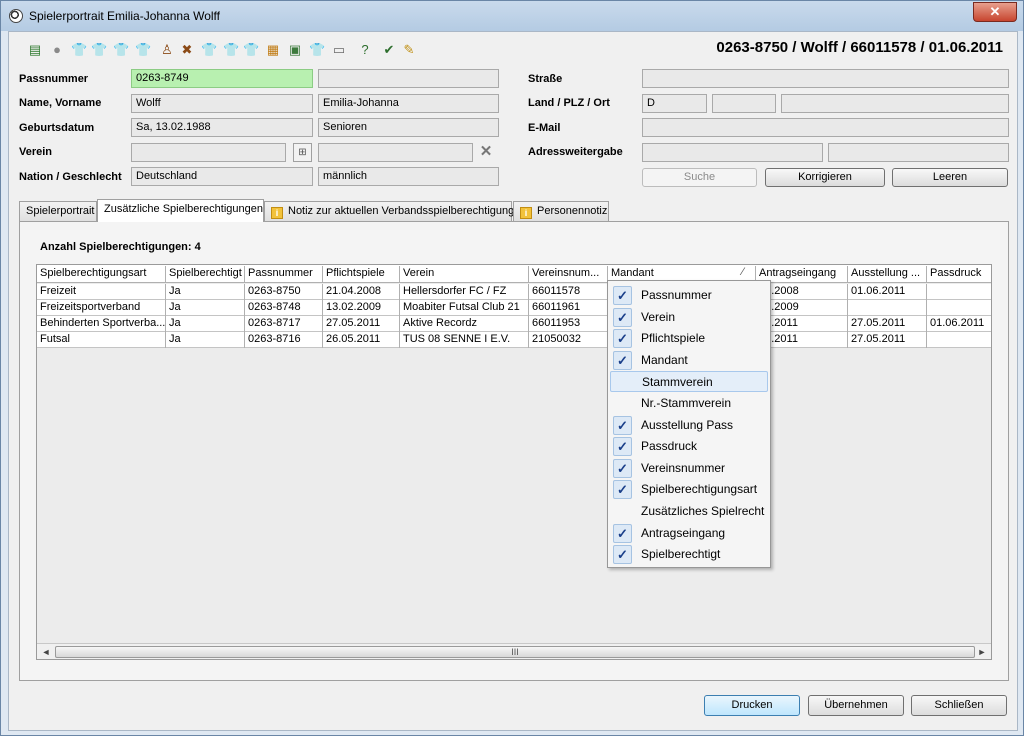  What do you see at coordinates (689, 468) in the screenshot?
I see `column-menu-item: ✓ Vereinsnummer` at bounding box center [689, 468].